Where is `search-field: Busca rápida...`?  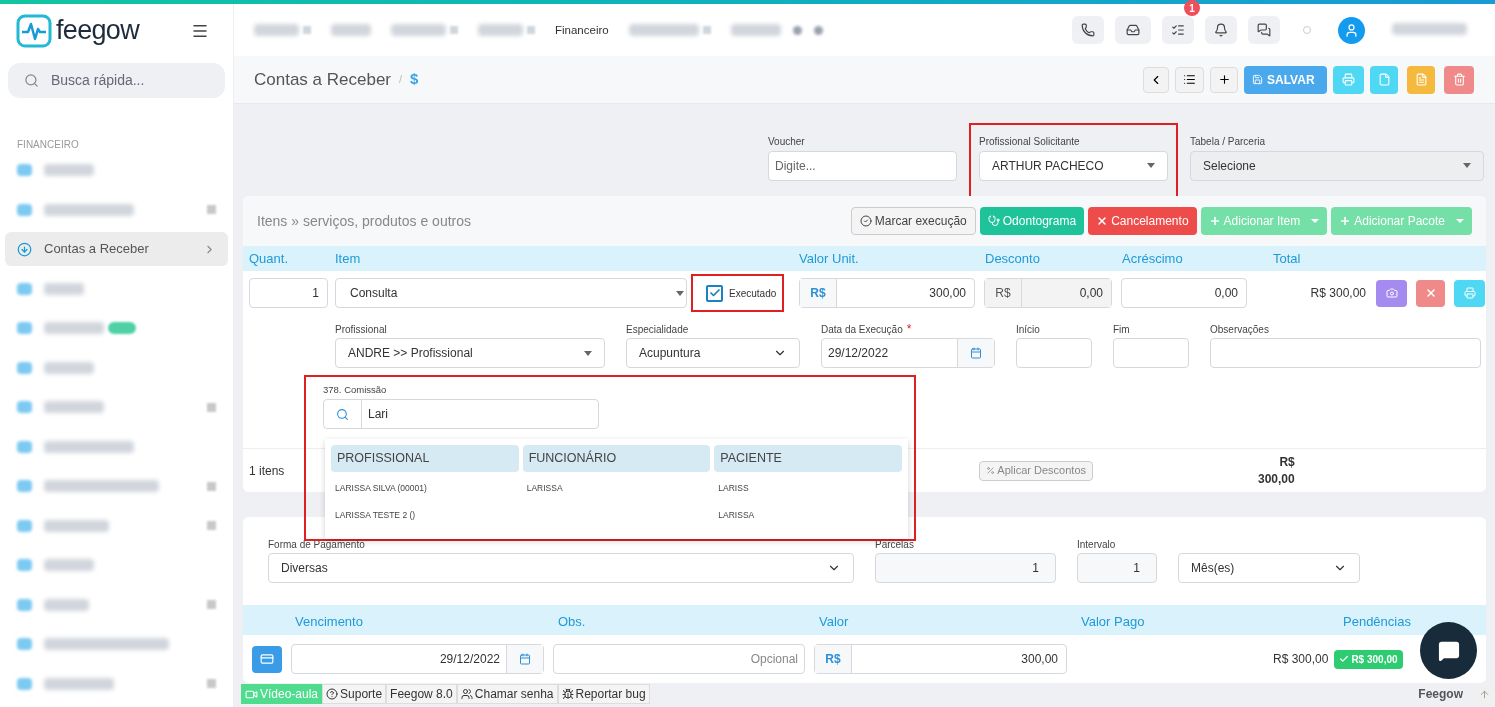 search-field: Busca rápida... is located at coordinates (116, 80).